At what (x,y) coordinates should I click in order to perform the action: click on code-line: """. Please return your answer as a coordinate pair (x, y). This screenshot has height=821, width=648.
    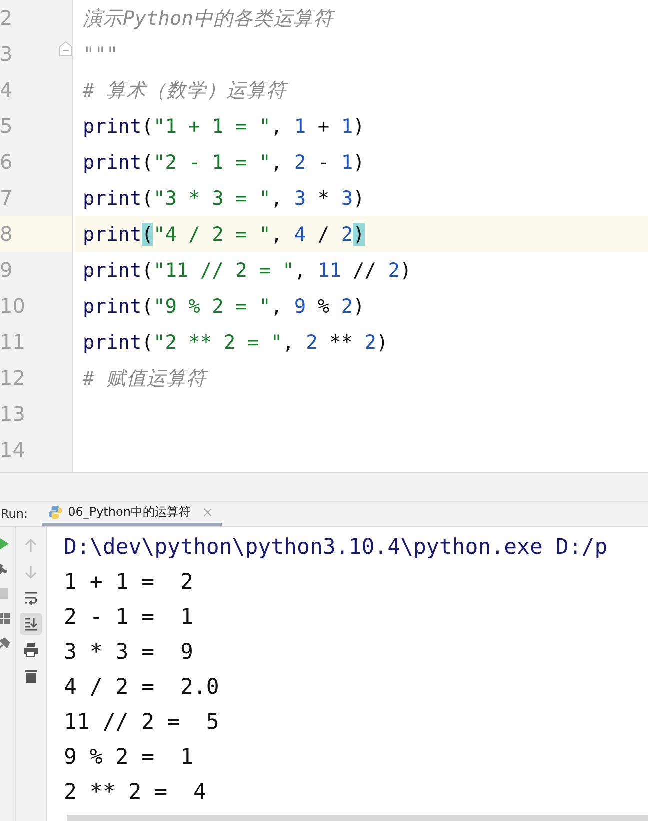
    Looking at the image, I should click on (100, 54).